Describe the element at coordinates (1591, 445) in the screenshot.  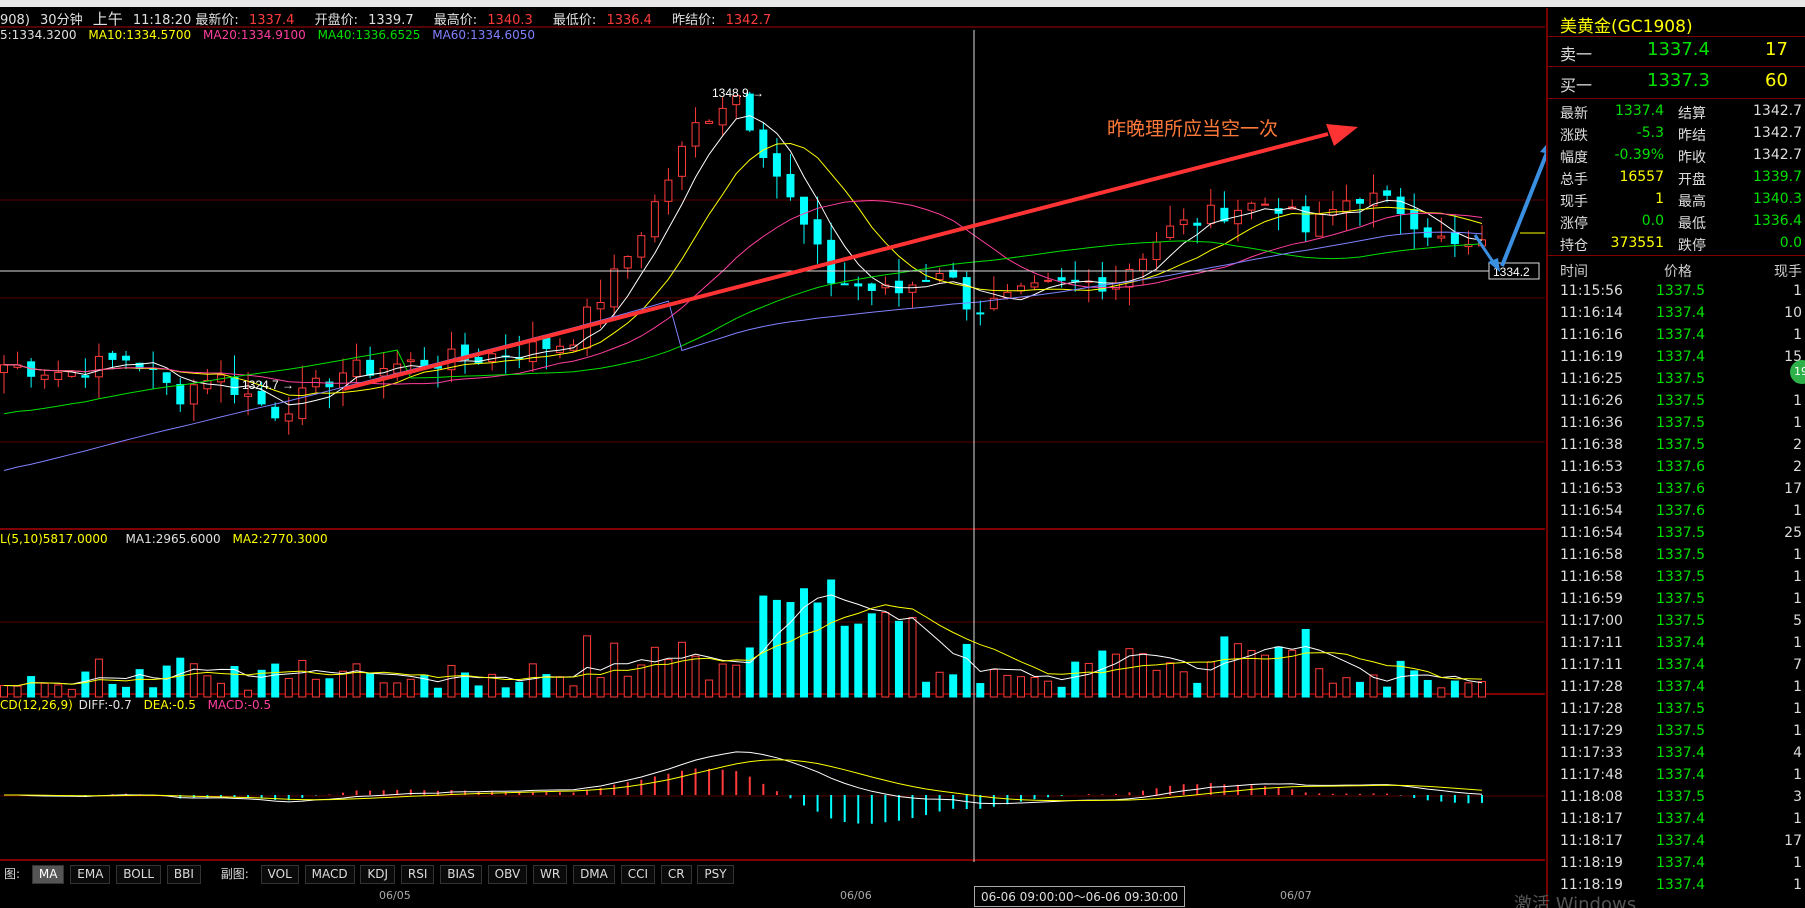
I see `tick-time: 11:16:38` at that location.